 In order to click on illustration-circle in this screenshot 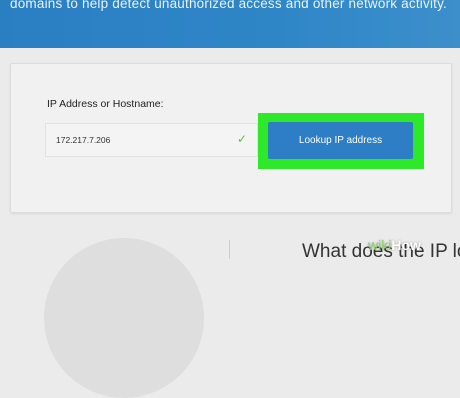, I will do `click(124, 318)`.